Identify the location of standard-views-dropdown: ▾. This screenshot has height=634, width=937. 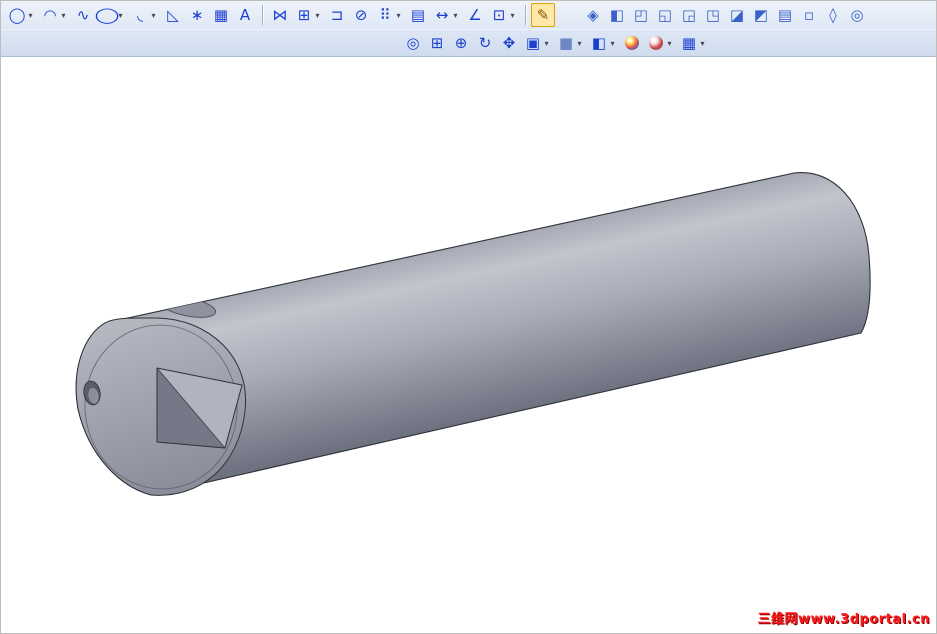
(546, 43).